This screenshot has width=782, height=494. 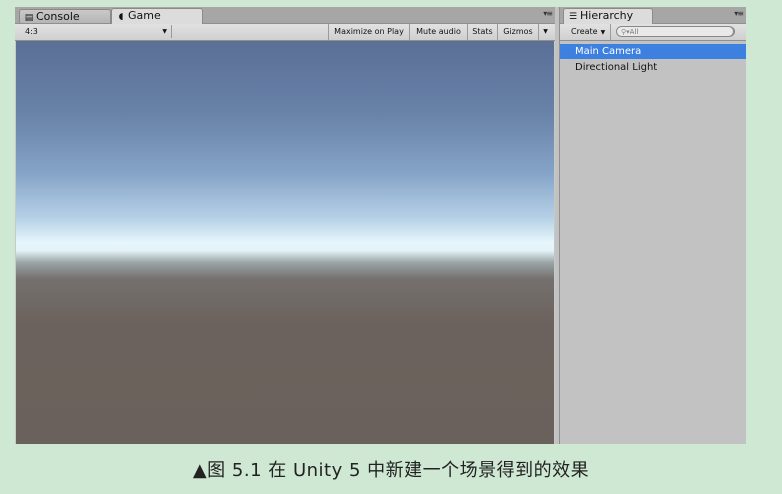 I want to click on hierarchy-item-directional-light: Directional Light, so click(x=653, y=67).